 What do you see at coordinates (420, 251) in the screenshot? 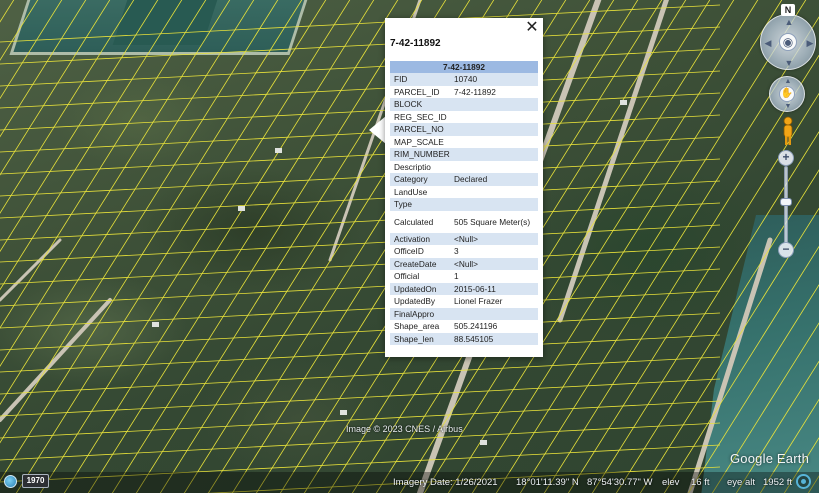
I see `attribute-key: OfficeID` at bounding box center [420, 251].